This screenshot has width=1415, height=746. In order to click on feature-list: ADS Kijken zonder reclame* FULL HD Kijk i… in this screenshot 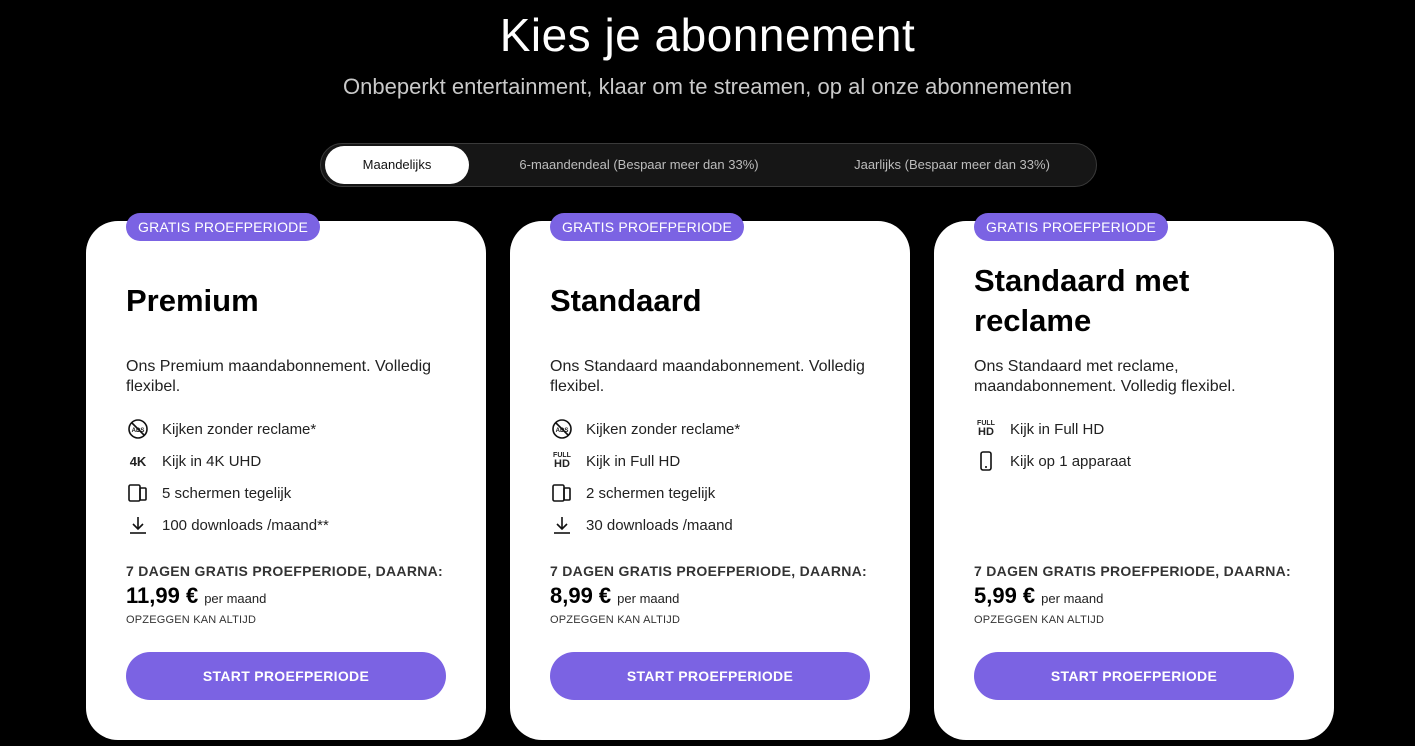, I will do `click(720, 477)`.